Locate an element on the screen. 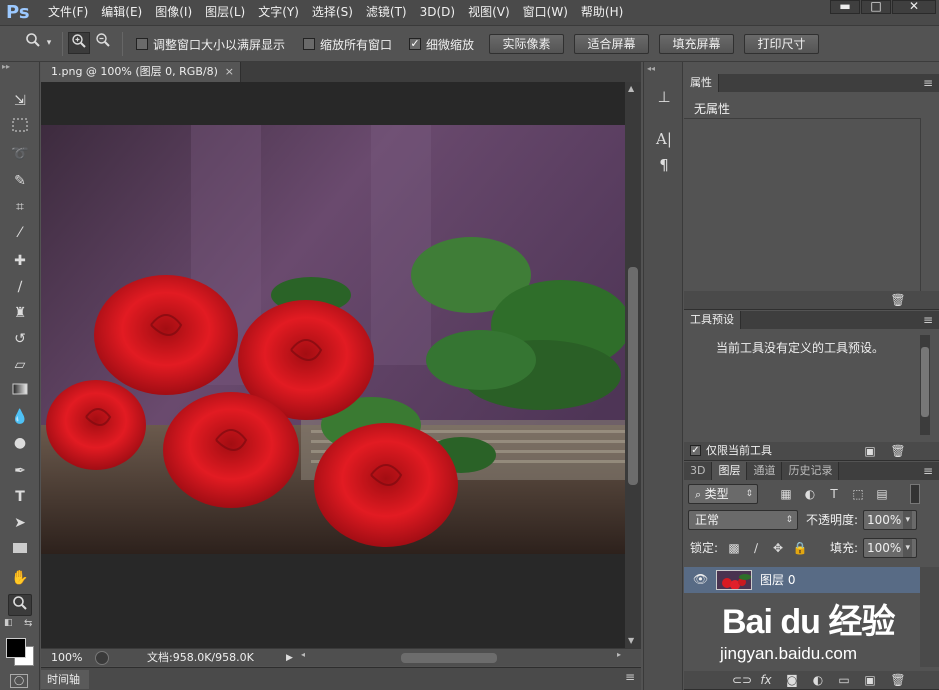  filter-toggle is located at coordinates (915, 494).